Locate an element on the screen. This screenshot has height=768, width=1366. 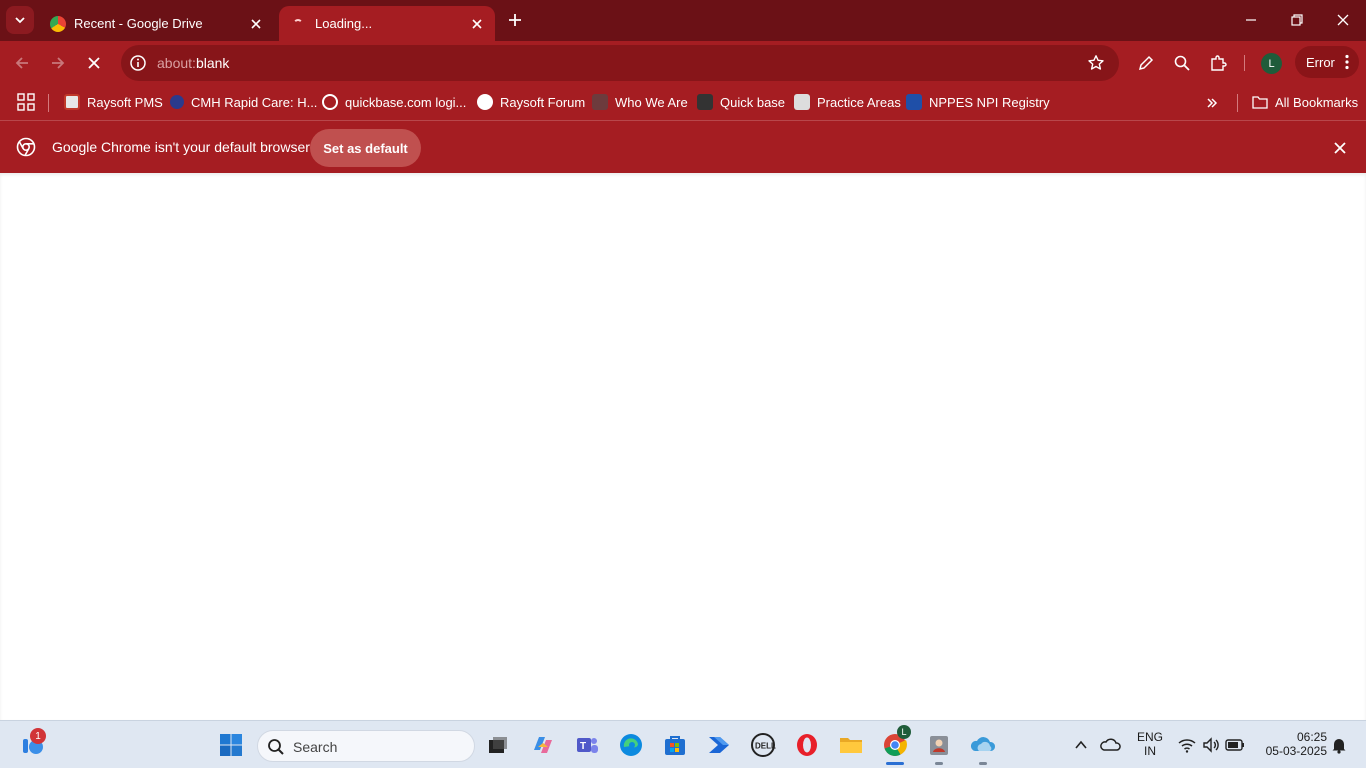
who-we-are-favicon-icon is located at coordinates (600, 102).